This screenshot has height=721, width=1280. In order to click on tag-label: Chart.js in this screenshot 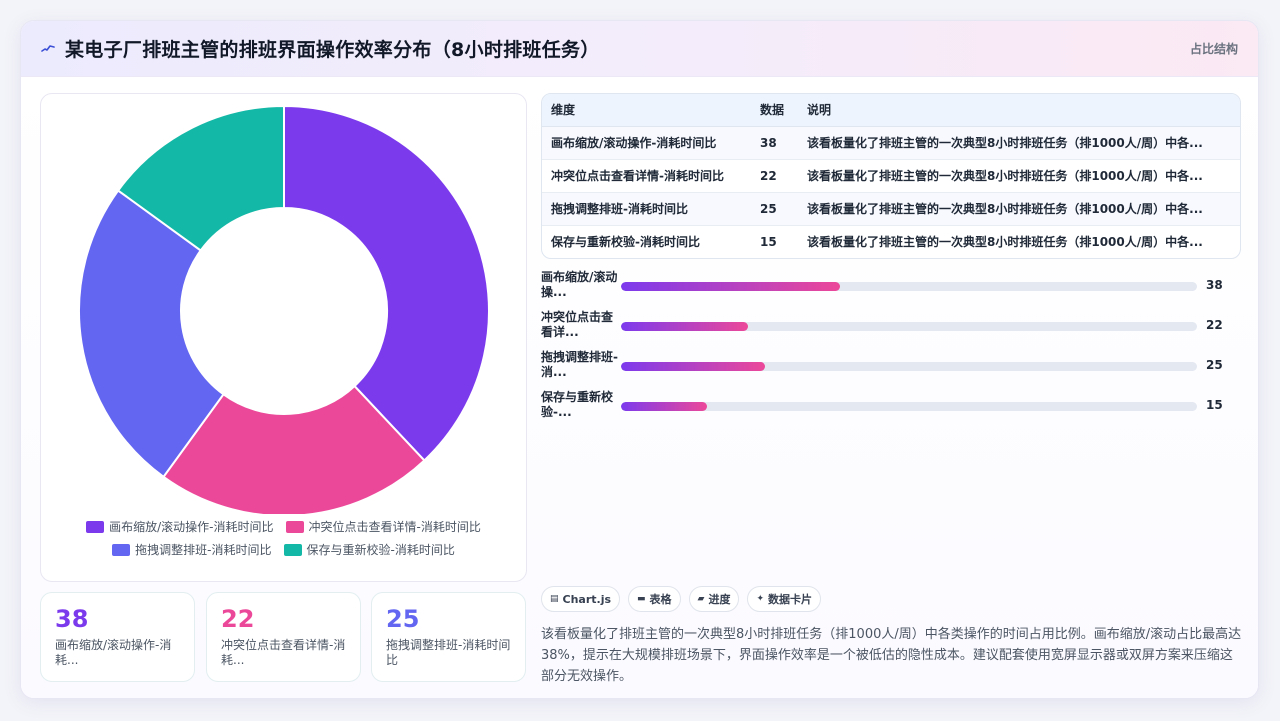, I will do `click(587, 599)`.